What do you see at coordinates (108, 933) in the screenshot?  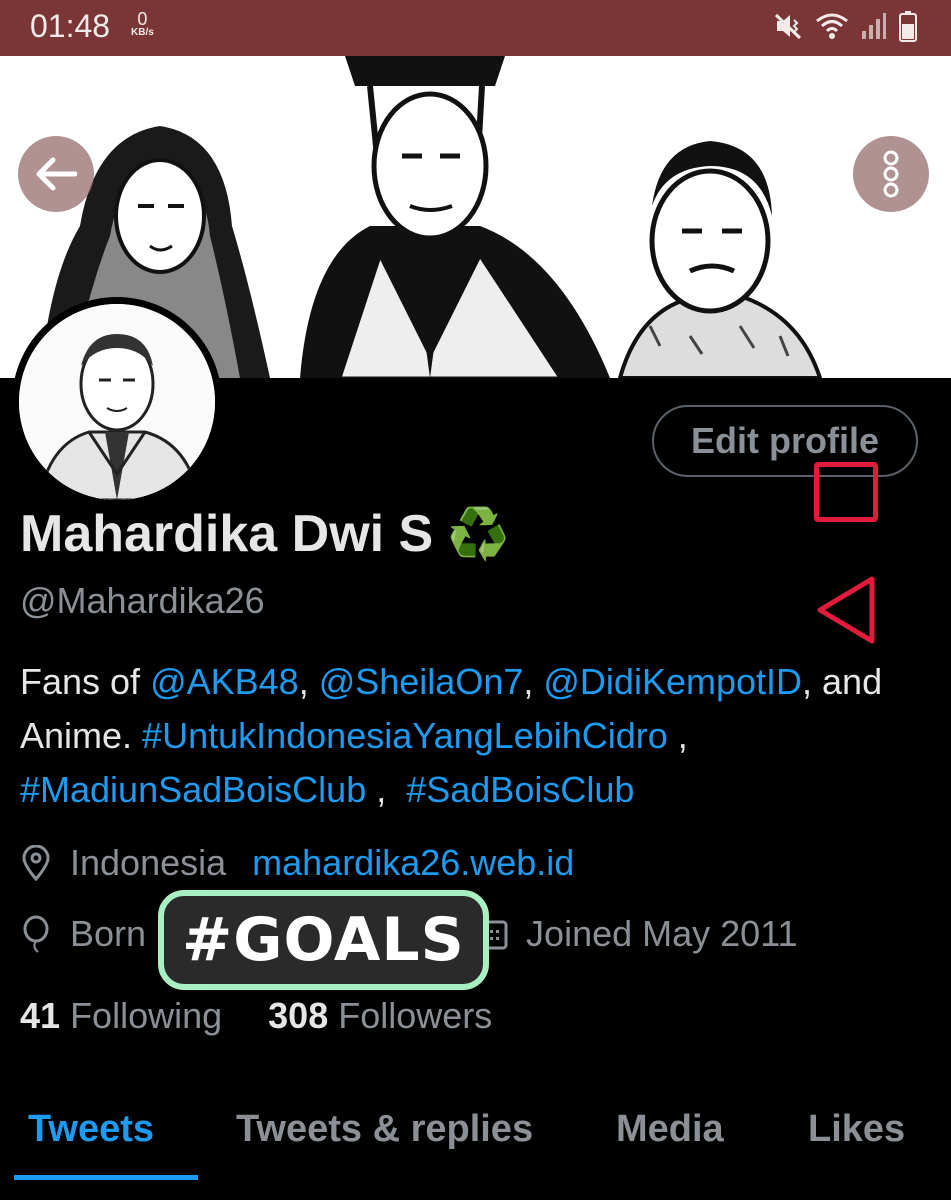 I see `birth-label: Born` at bounding box center [108, 933].